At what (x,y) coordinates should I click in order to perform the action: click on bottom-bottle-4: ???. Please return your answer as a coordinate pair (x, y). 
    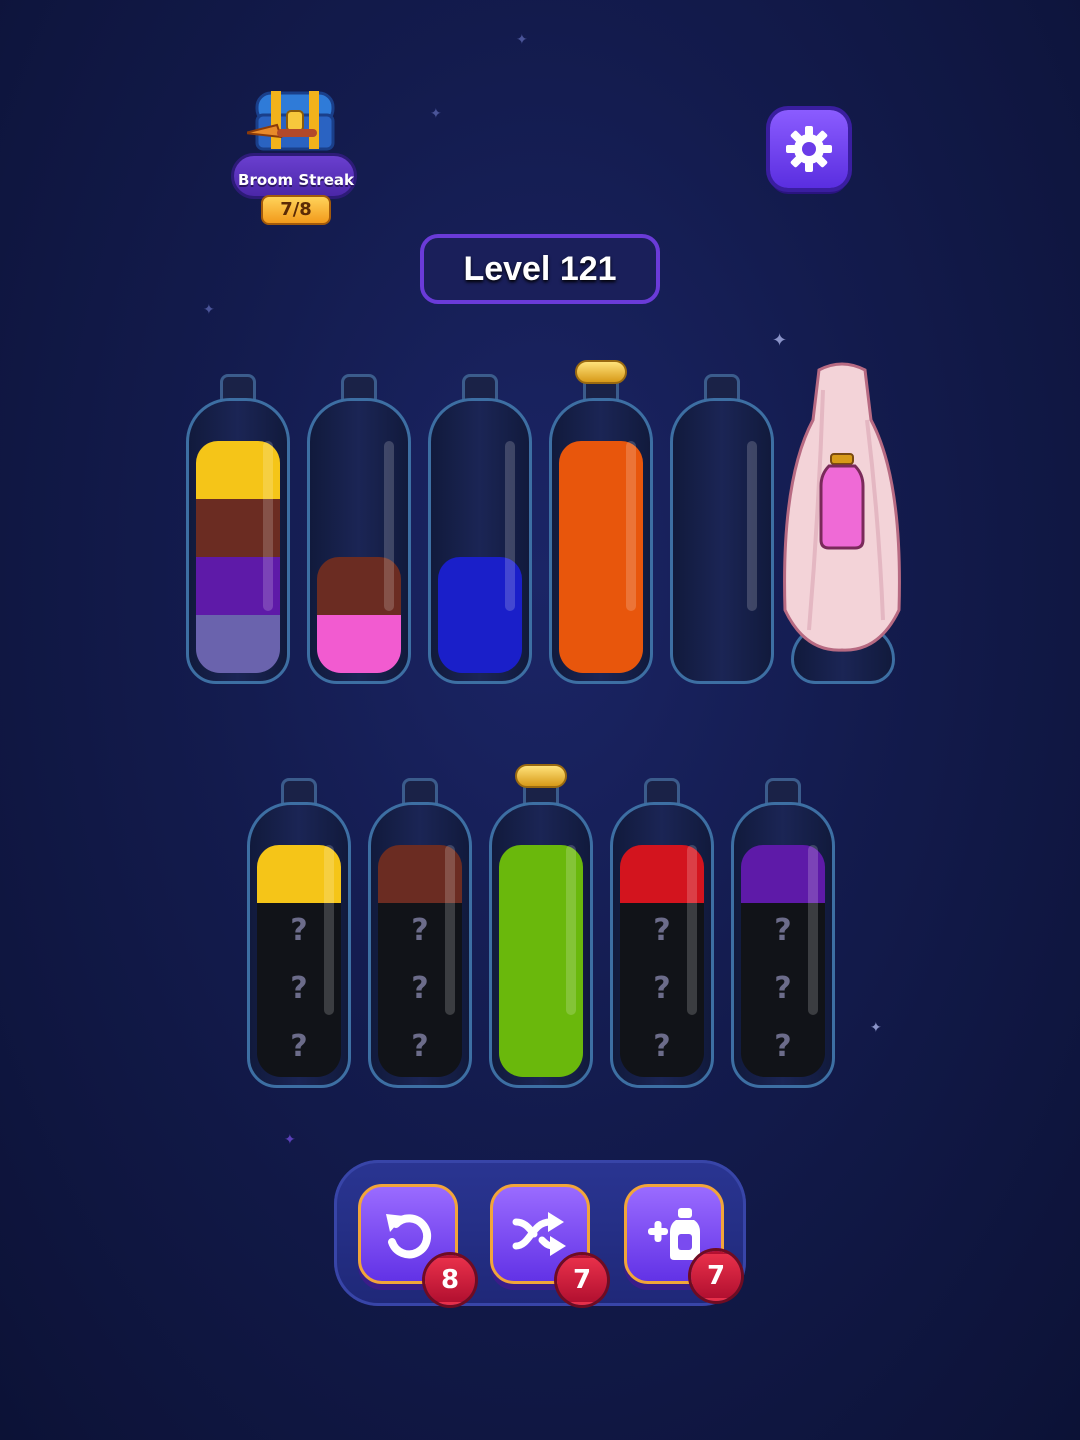
    Looking at the image, I should click on (662, 933).